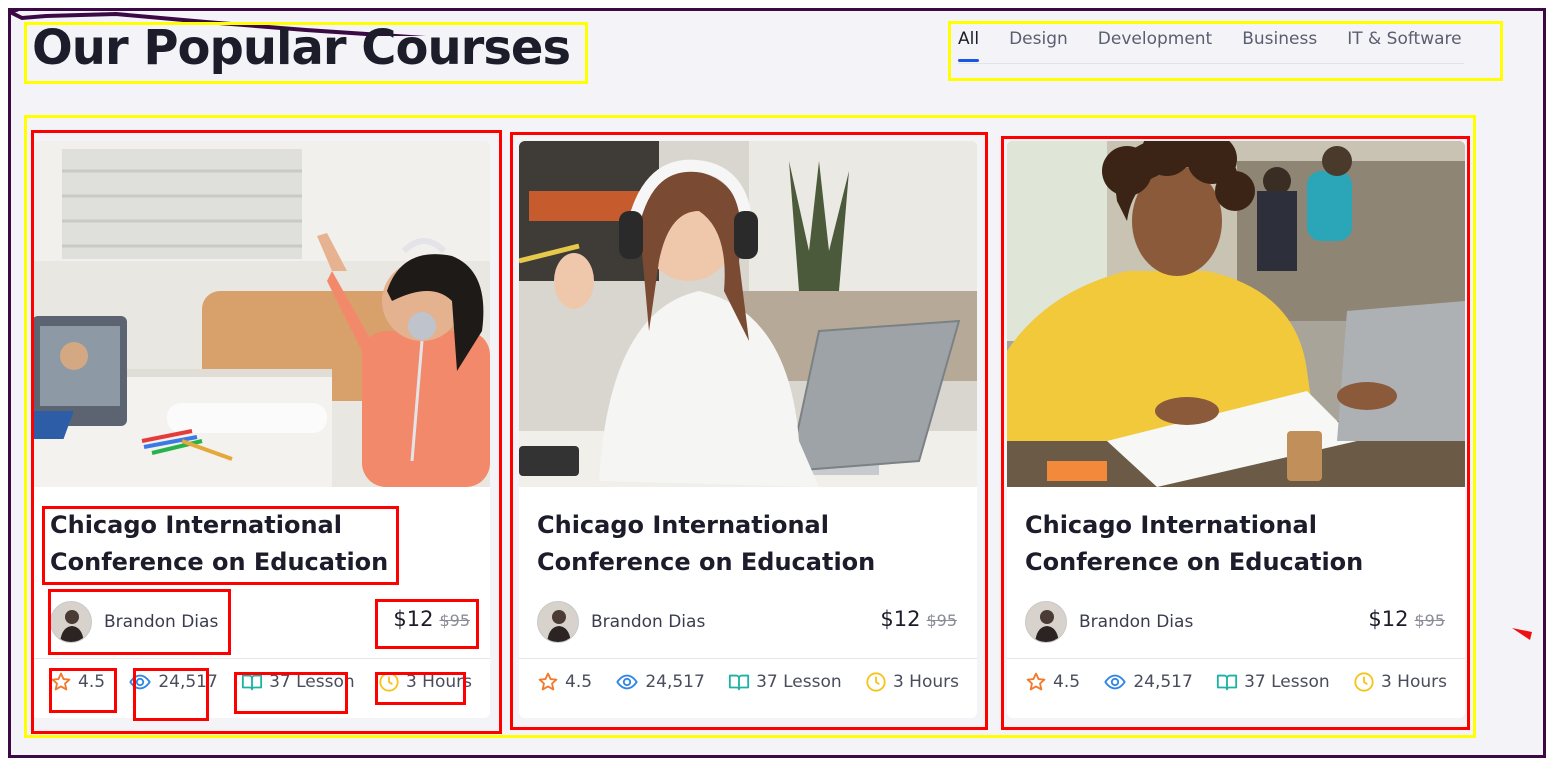 This screenshot has width=1554, height=761. What do you see at coordinates (306, 53) in the screenshot?
I see `annotation-box-title` at bounding box center [306, 53].